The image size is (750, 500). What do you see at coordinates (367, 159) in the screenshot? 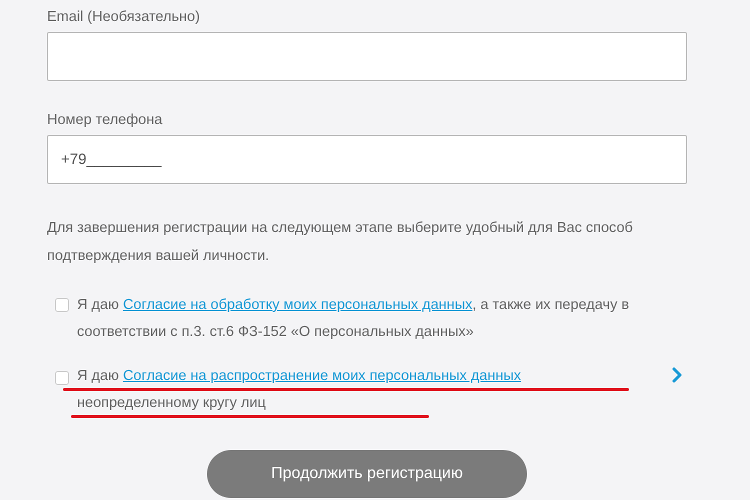
I see `input-field: +79_________` at bounding box center [367, 159].